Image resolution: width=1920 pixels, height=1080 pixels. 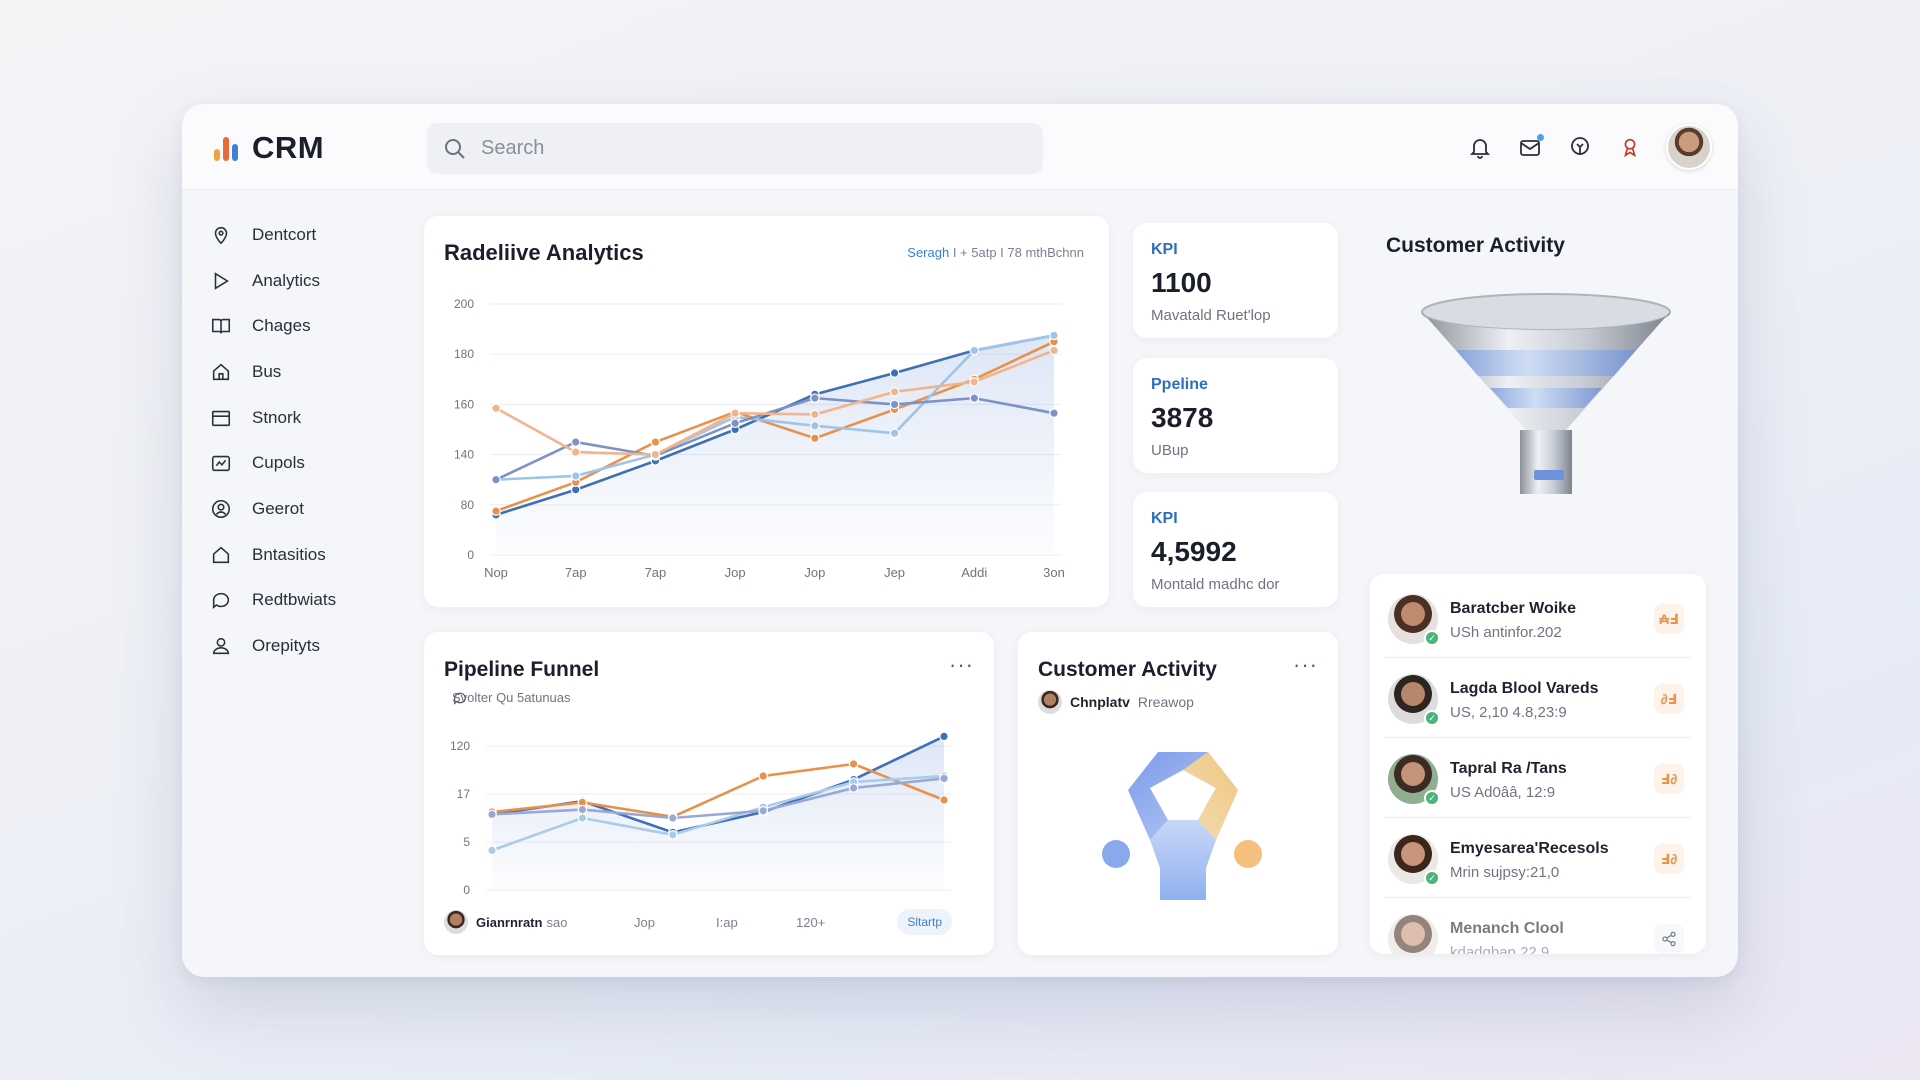 What do you see at coordinates (1689, 147) in the screenshot?
I see `user-avatar` at bounding box center [1689, 147].